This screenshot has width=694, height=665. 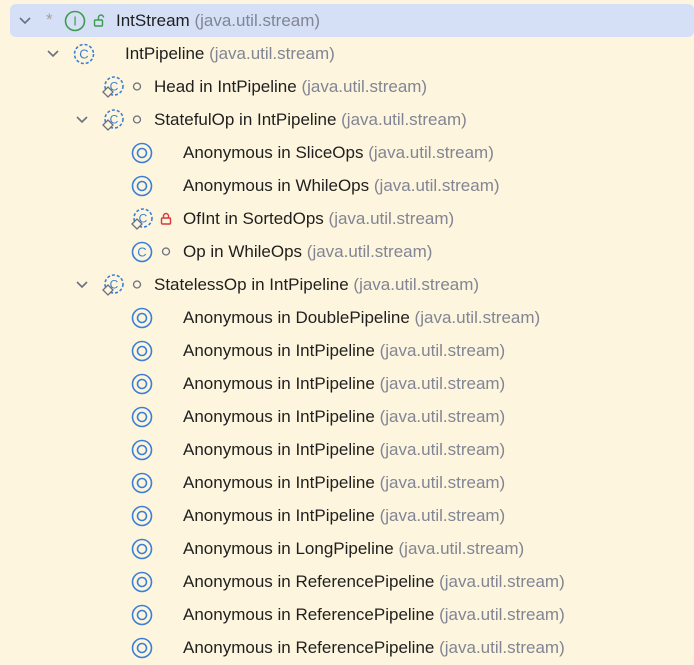 I want to click on tree-row-label: IntPipeline (java.util.stream), so click(x=230, y=53).